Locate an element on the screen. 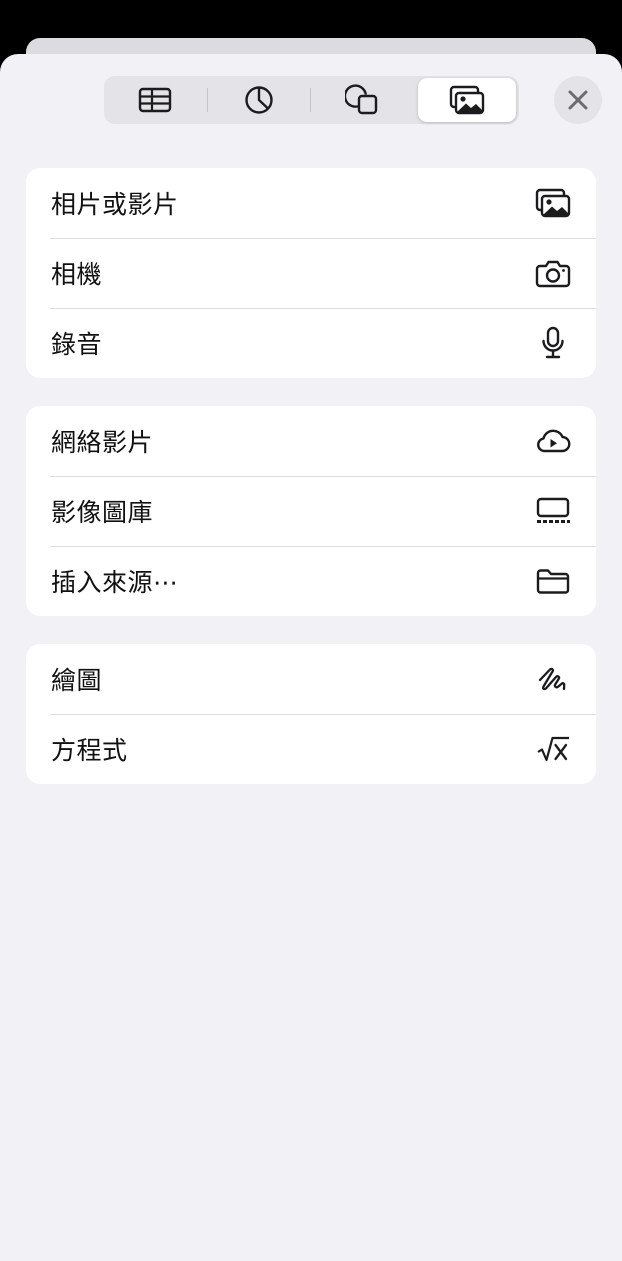 Image resolution: width=622 pixels, height=1261 pixels. drawing-item: 繪圖 is located at coordinates (311, 679).